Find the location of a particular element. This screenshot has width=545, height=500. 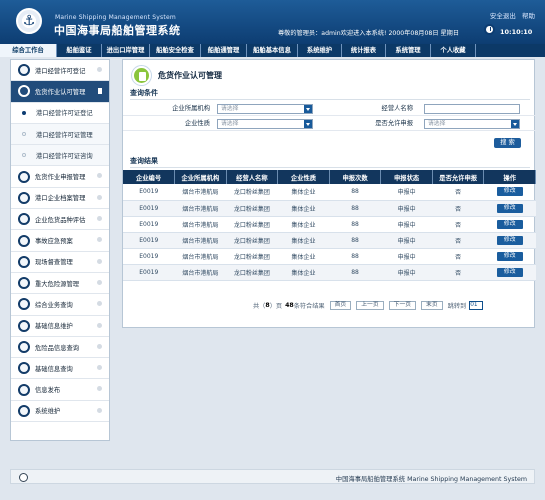

allow-report-label: 是否允许申报 is located at coordinates (394, 123).